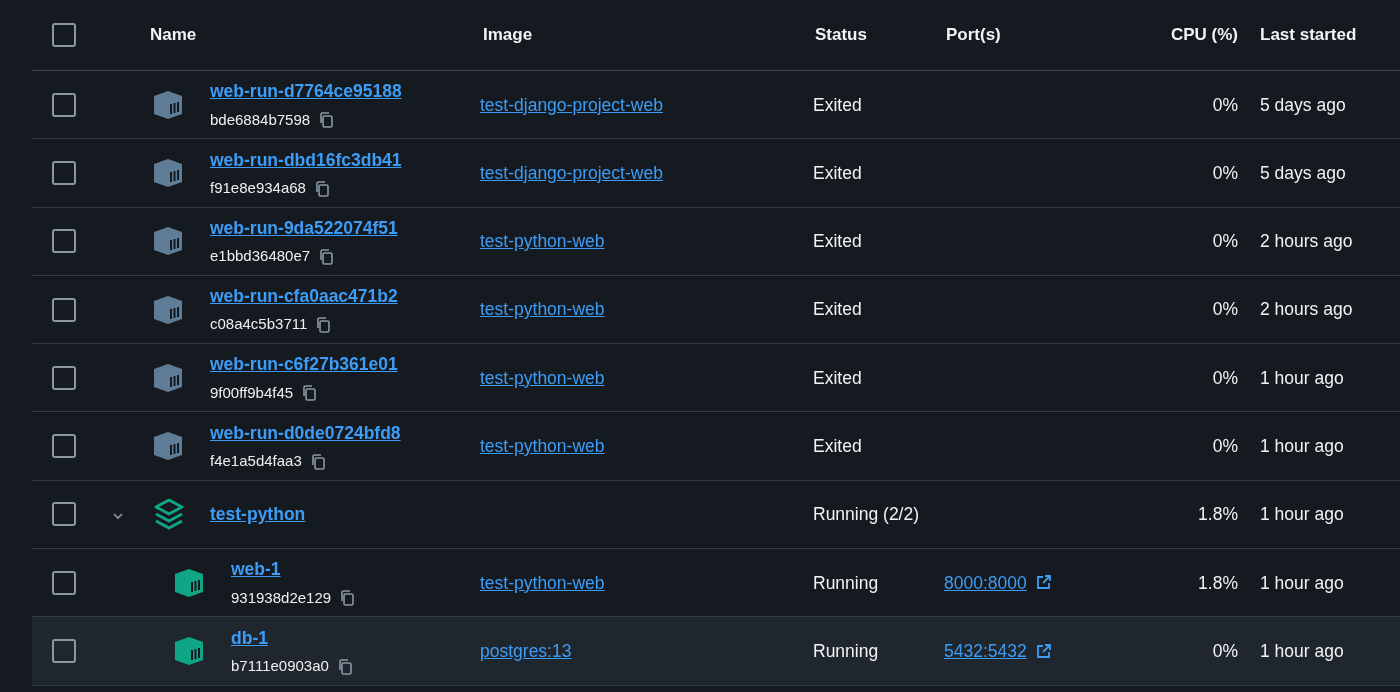 Image resolution: width=1400 pixels, height=692 pixels. Describe the element at coordinates (508, 35) in the screenshot. I see `column-header: Image` at that location.